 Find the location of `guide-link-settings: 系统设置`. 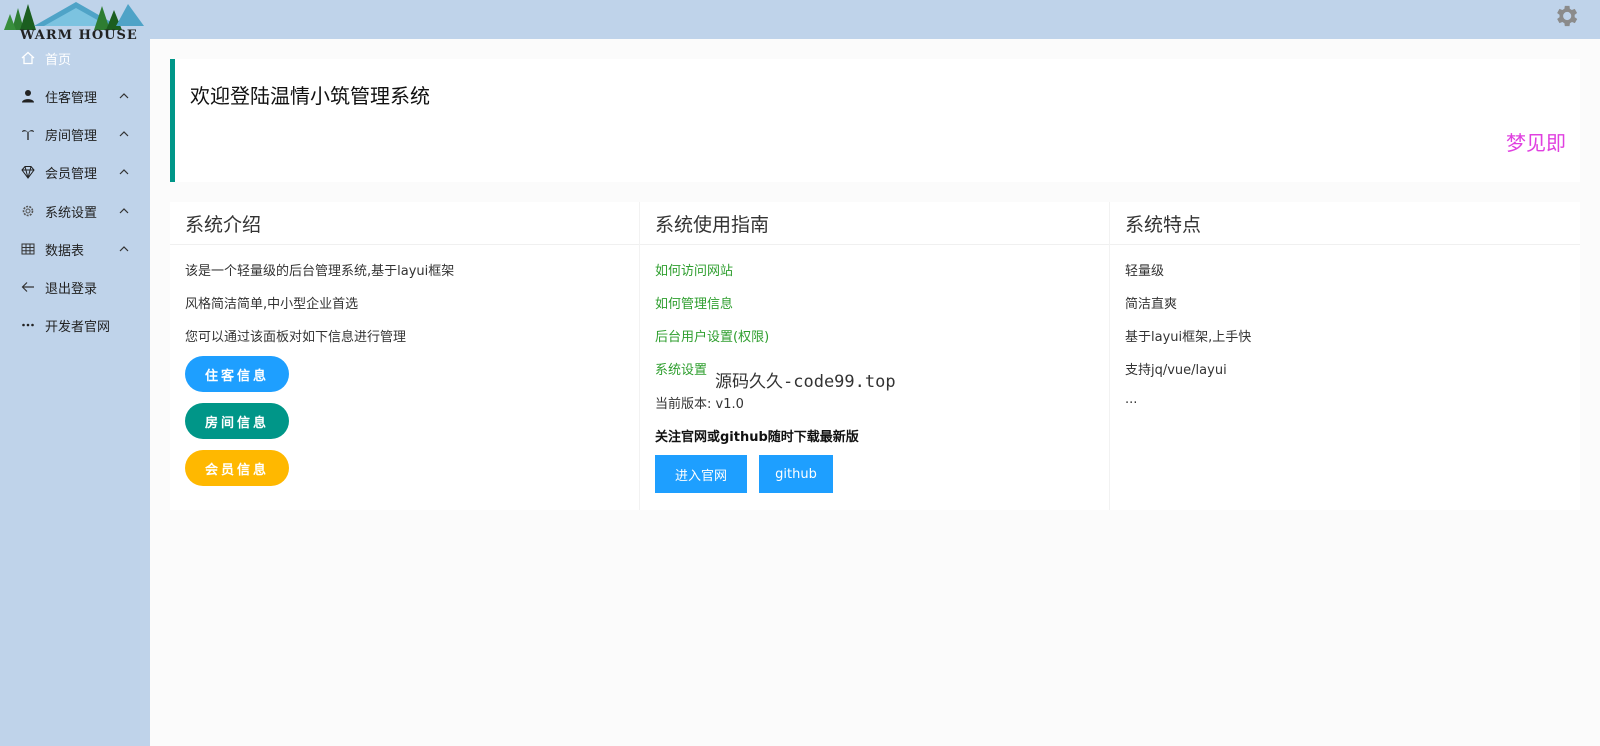

guide-link-settings: 系统设置 is located at coordinates (681, 368).